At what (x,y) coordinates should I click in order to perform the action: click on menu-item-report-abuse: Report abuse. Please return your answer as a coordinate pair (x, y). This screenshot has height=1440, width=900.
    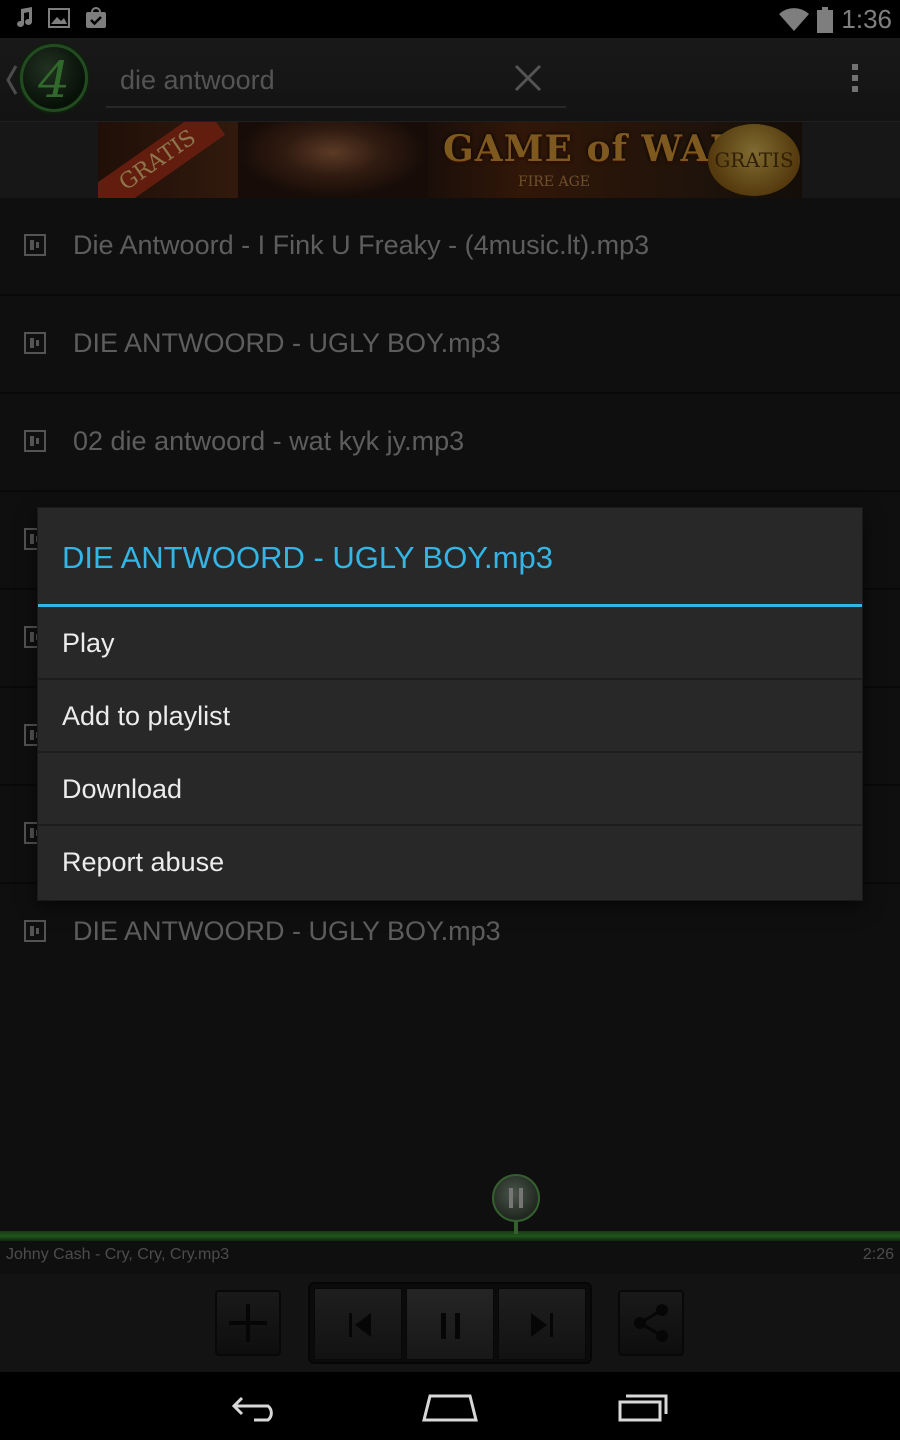
    Looking at the image, I should click on (450, 862).